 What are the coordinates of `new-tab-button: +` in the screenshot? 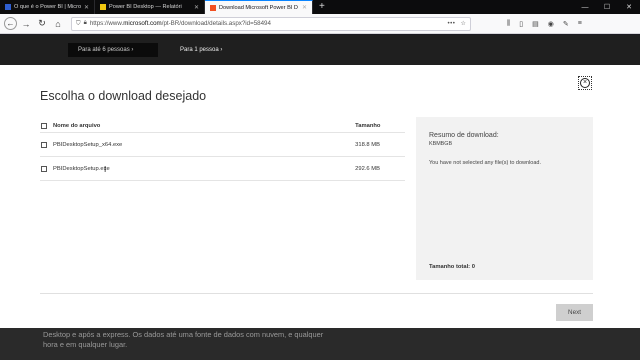 It's located at (322, 7).